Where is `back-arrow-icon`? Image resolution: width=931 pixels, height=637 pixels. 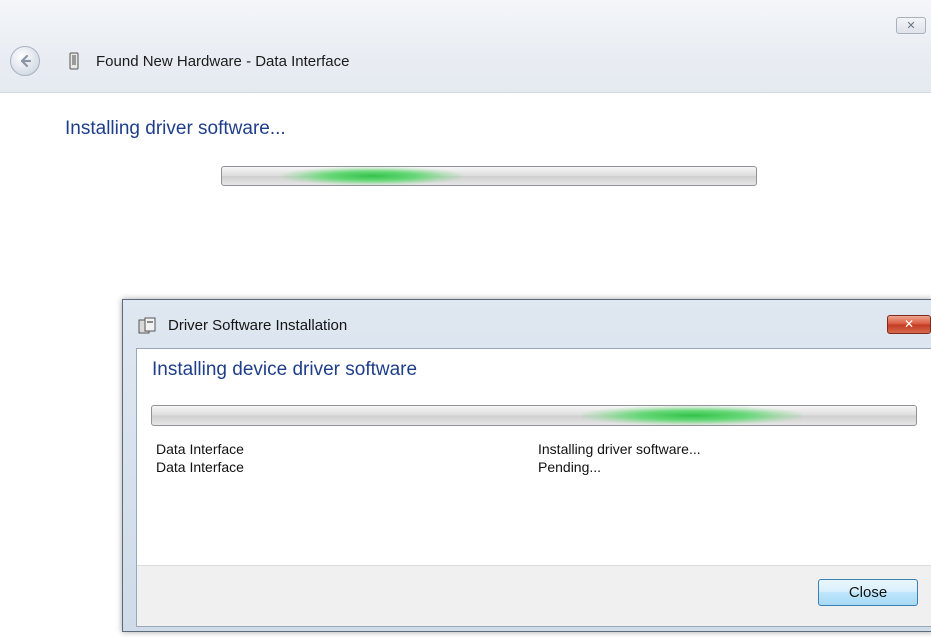 back-arrow-icon is located at coordinates (26, 61).